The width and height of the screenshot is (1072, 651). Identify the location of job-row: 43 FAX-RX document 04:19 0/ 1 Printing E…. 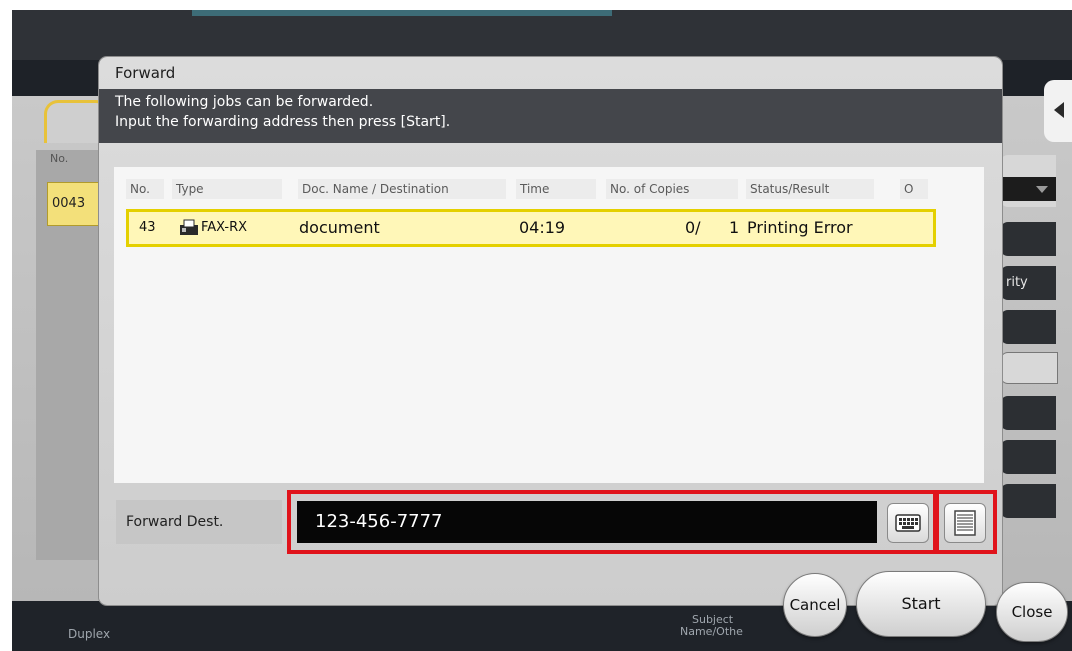
(531, 228).